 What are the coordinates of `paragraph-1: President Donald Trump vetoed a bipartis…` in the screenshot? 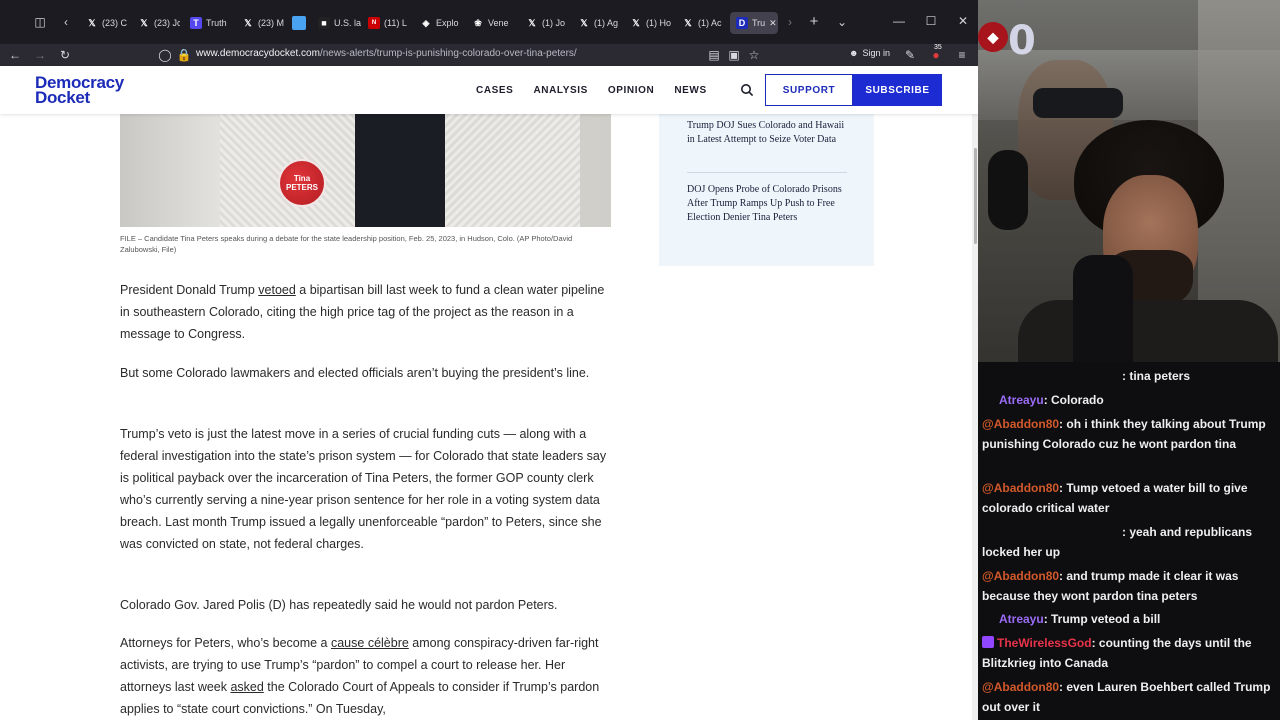 It's located at (367, 312).